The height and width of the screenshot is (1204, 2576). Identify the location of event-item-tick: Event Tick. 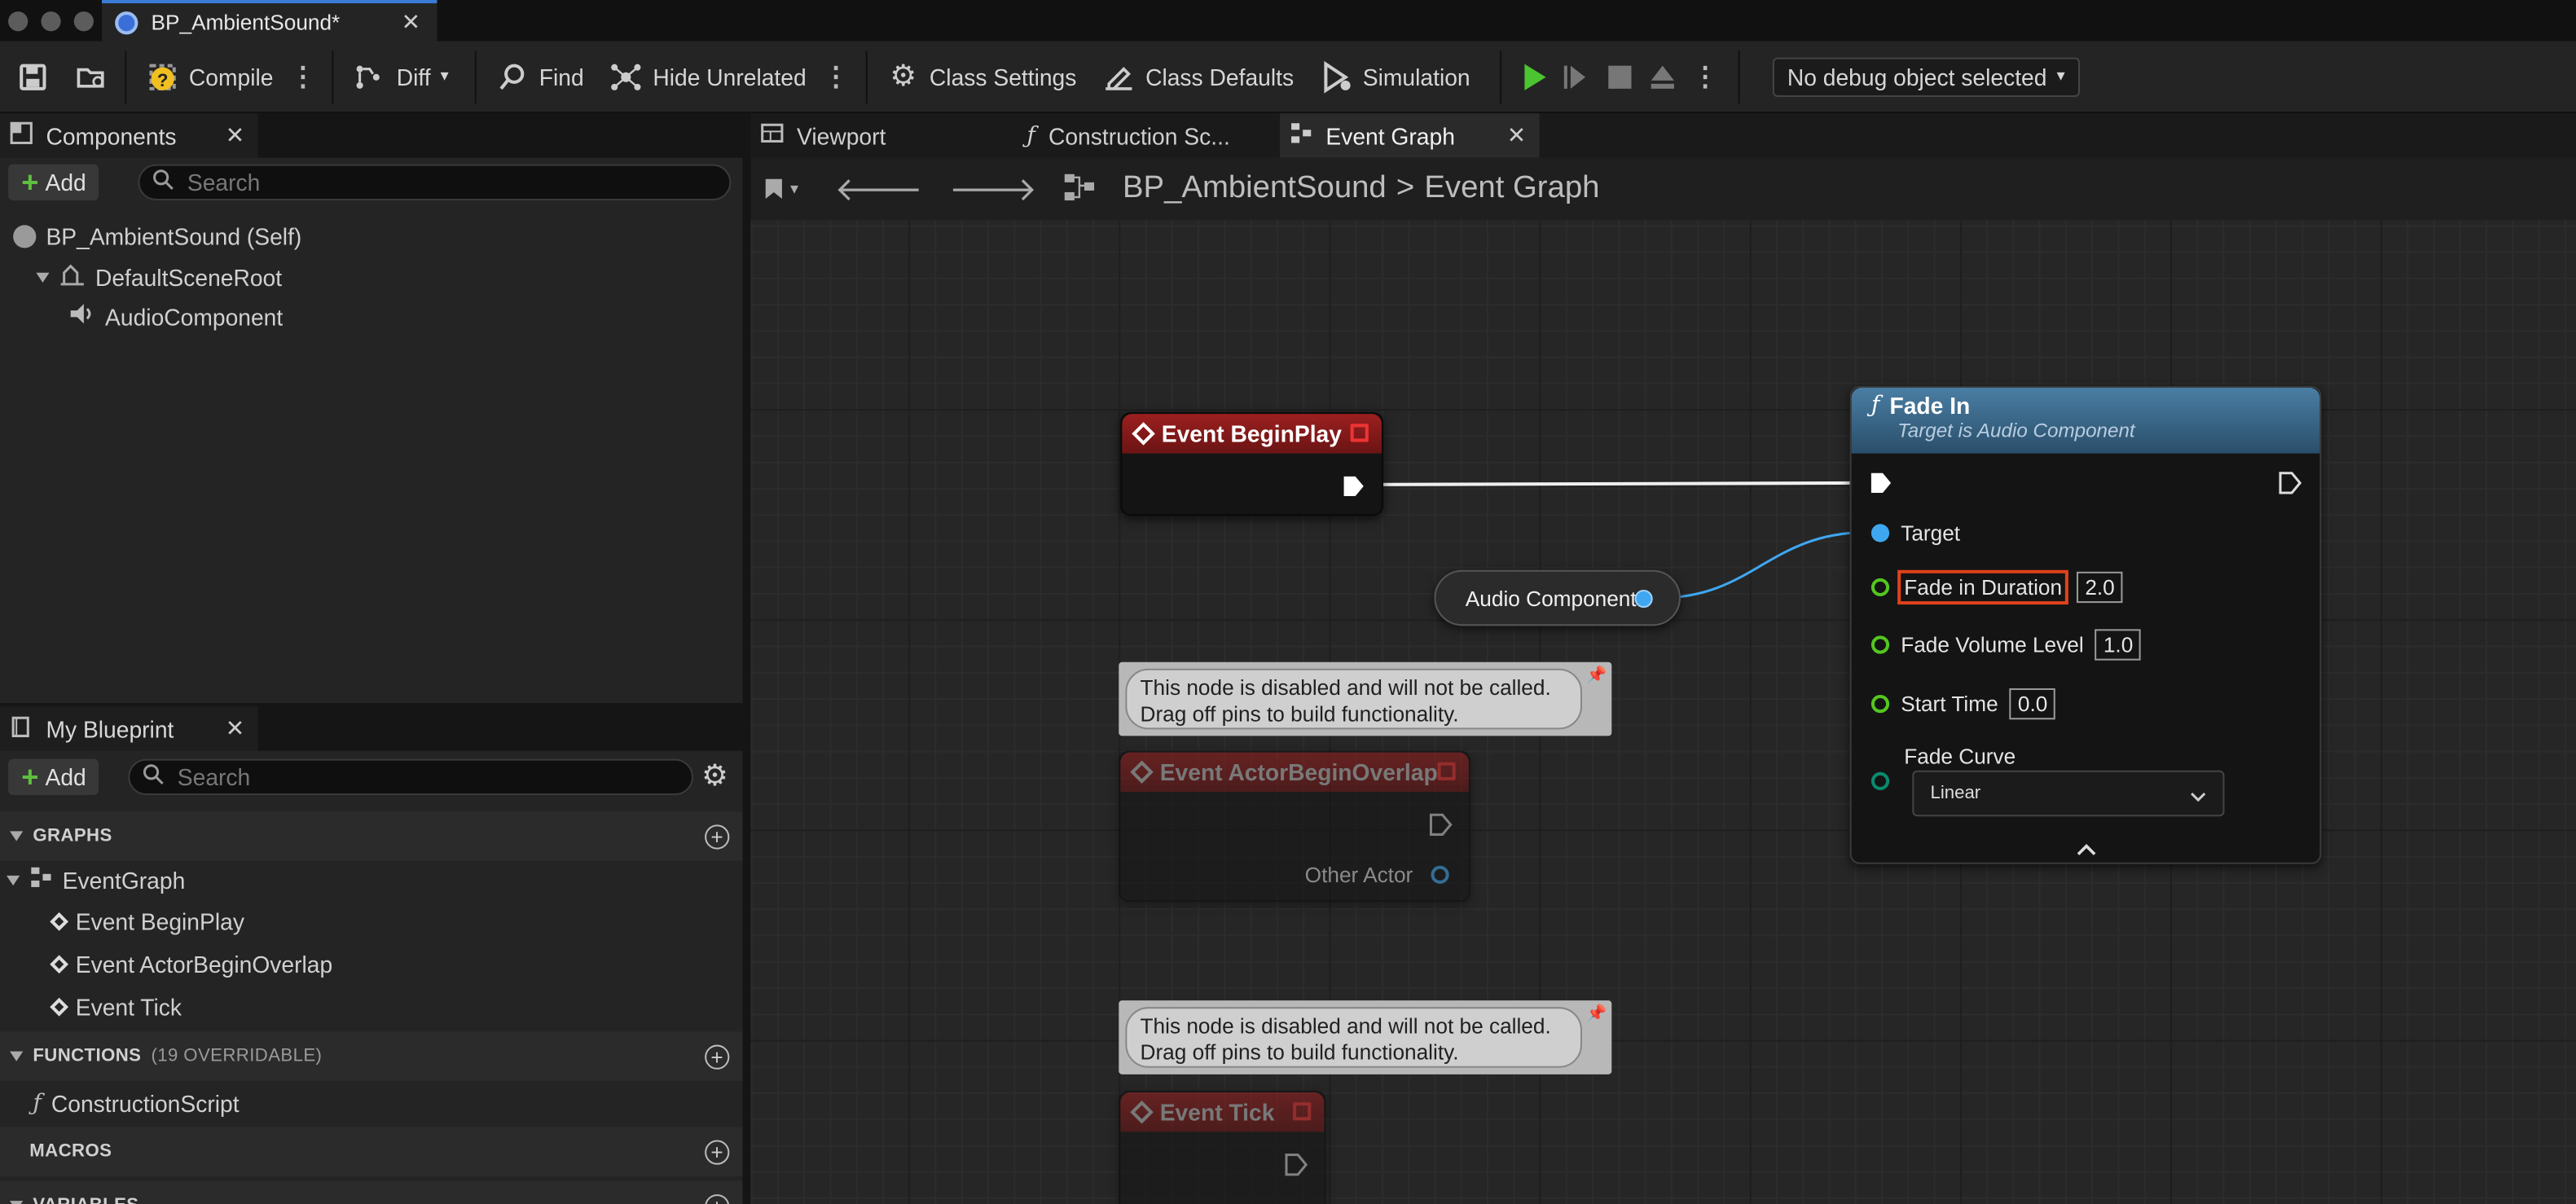
(116, 1007).